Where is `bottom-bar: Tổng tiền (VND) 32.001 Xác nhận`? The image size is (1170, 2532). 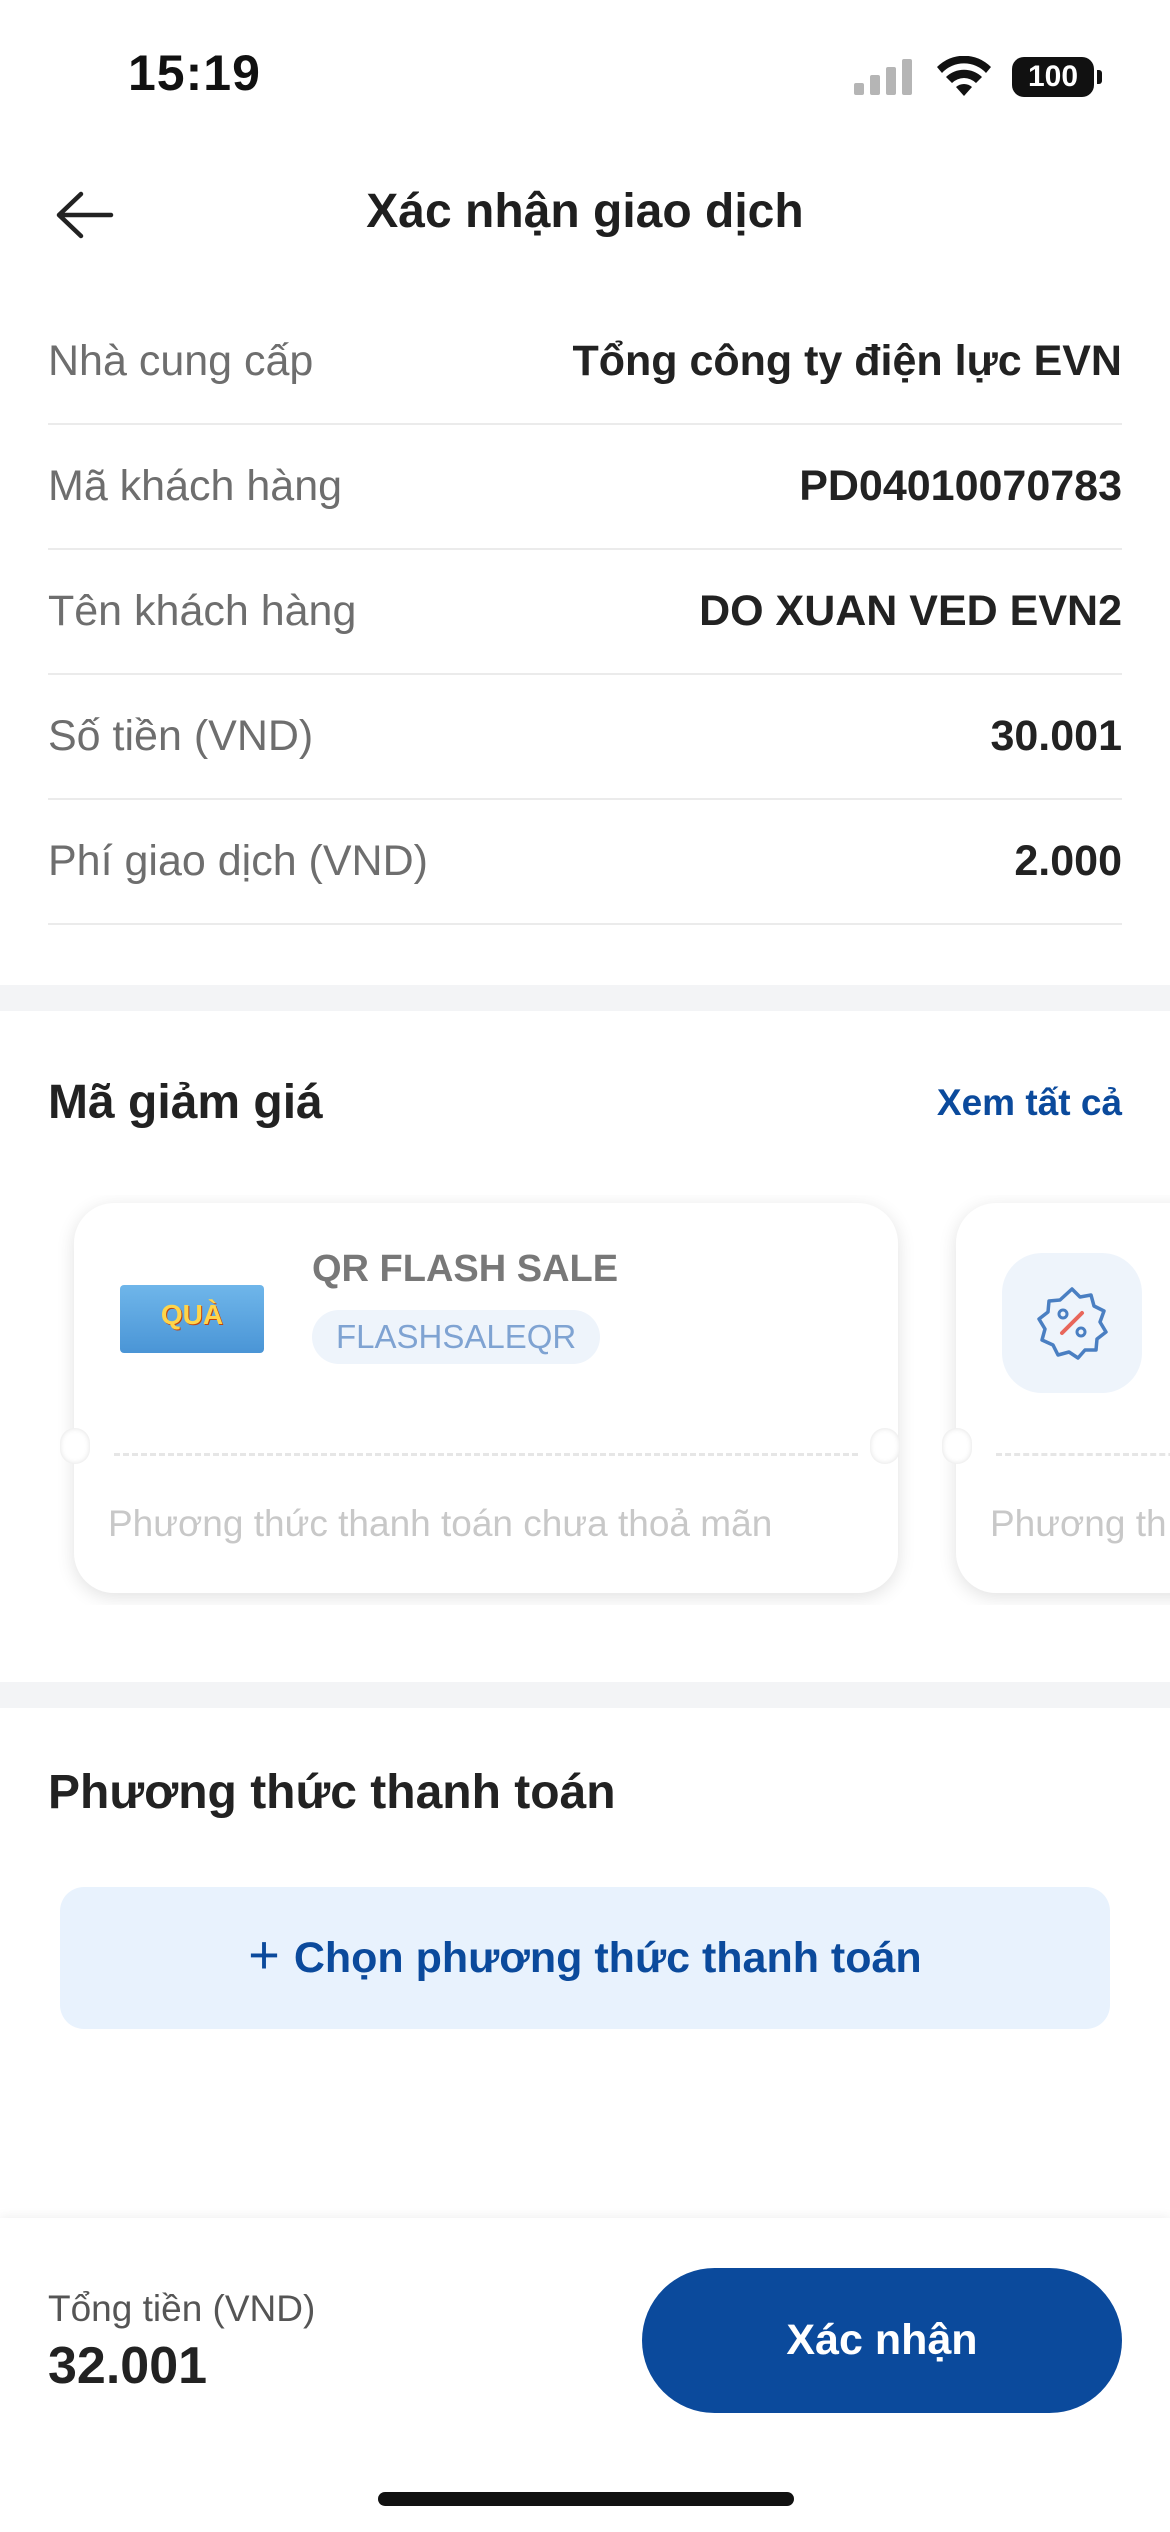
bottom-bar: Tổng tiền (VND) 32.001 Xác nhận is located at coordinates (585, 2375).